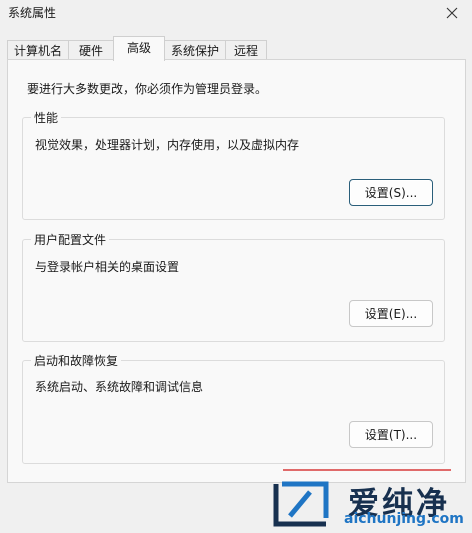 Image resolution: width=472 pixels, height=533 pixels. What do you see at coordinates (404, 519) in the screenshot?
I see `watermark-url: aichunjing.com` at bounding box center [404, 519].